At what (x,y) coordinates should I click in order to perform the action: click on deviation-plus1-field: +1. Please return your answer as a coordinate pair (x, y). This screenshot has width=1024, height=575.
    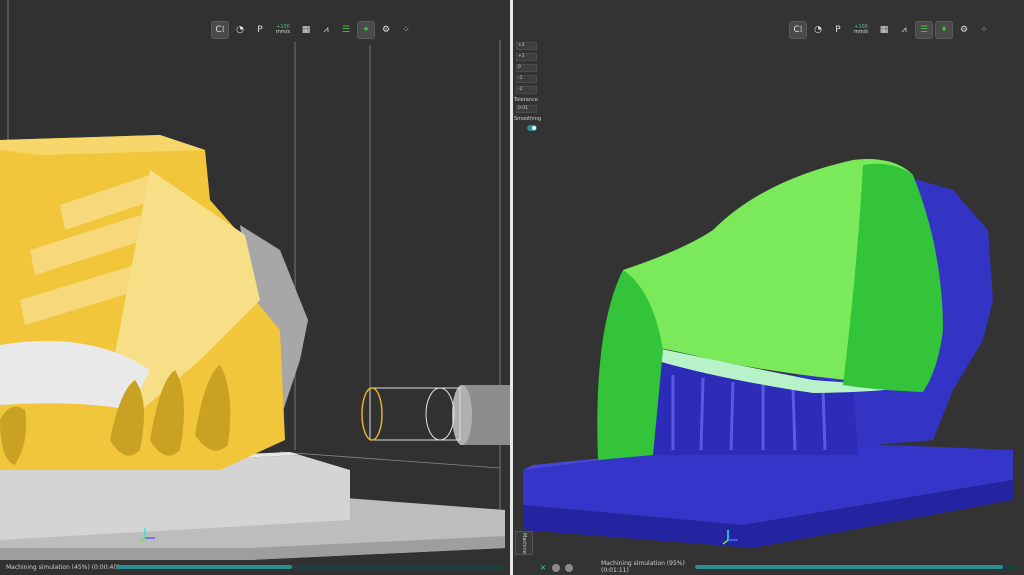
    Looking at the image, I should click on (526, 57).